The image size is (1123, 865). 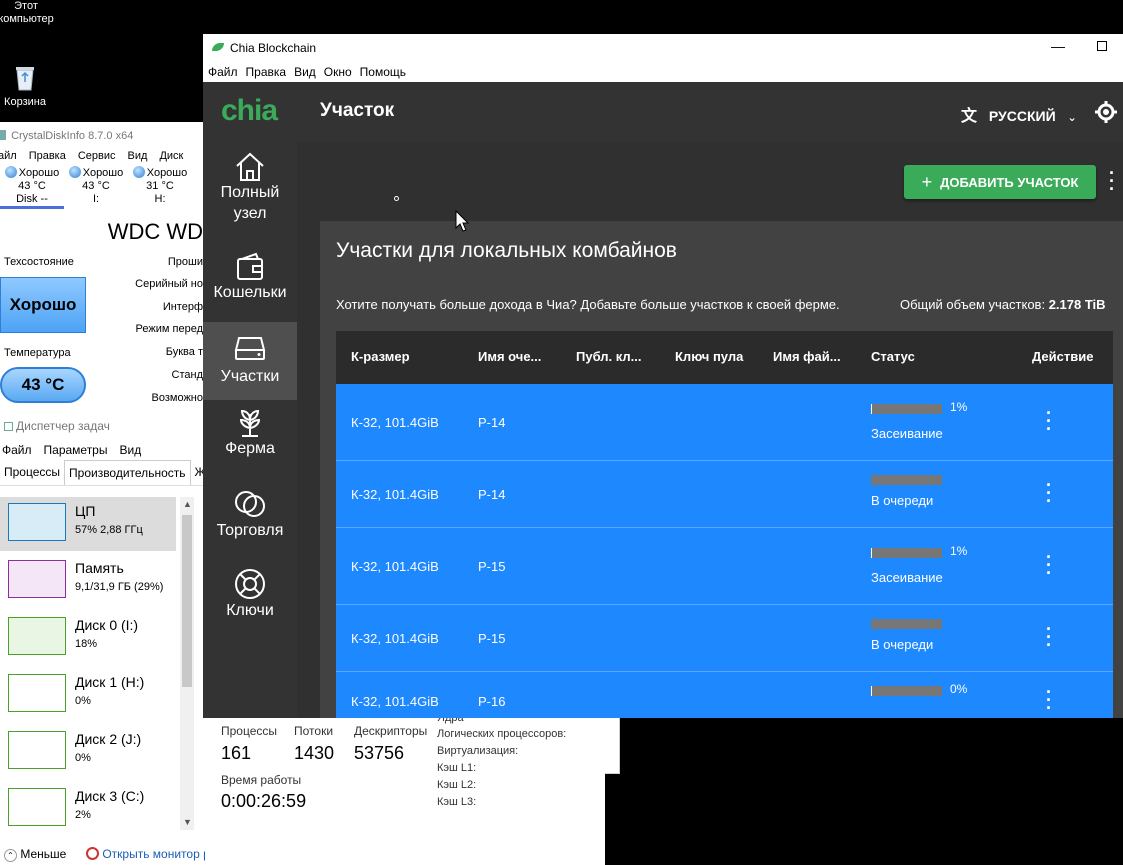 I want to click on nav-item-farm: Ферма, so click(x=250, y=441).